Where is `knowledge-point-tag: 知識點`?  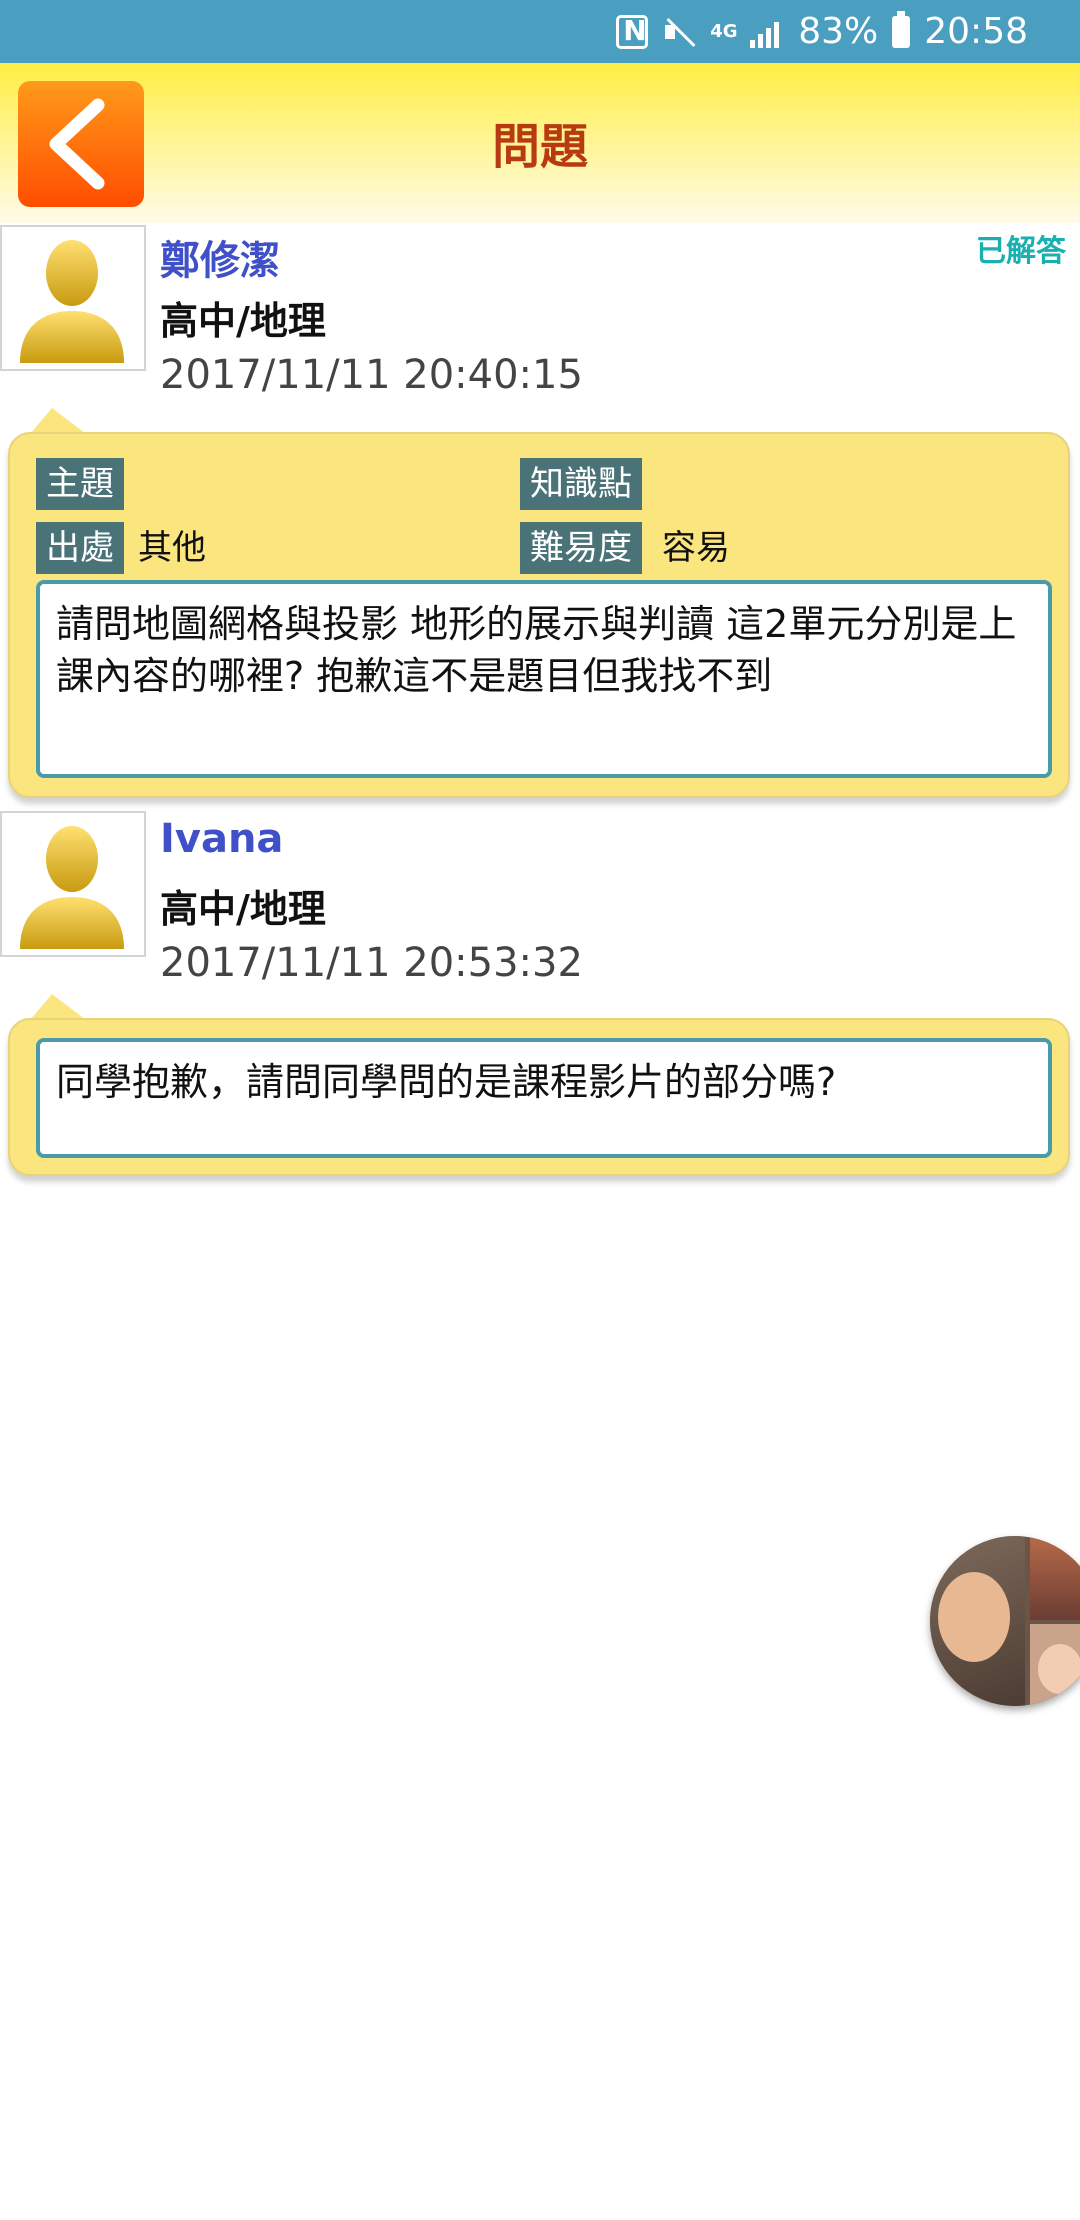 knowledge-point-tag: 知識點 is located at coordinates (581, 484).